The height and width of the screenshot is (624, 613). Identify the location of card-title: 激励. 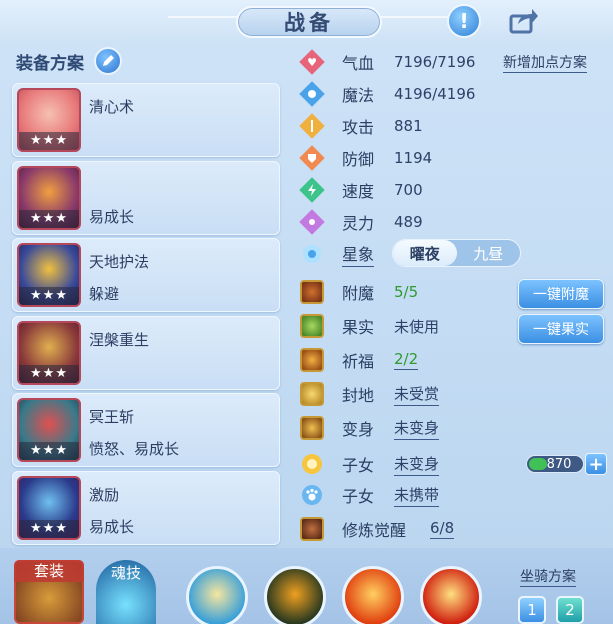
(104, 494).